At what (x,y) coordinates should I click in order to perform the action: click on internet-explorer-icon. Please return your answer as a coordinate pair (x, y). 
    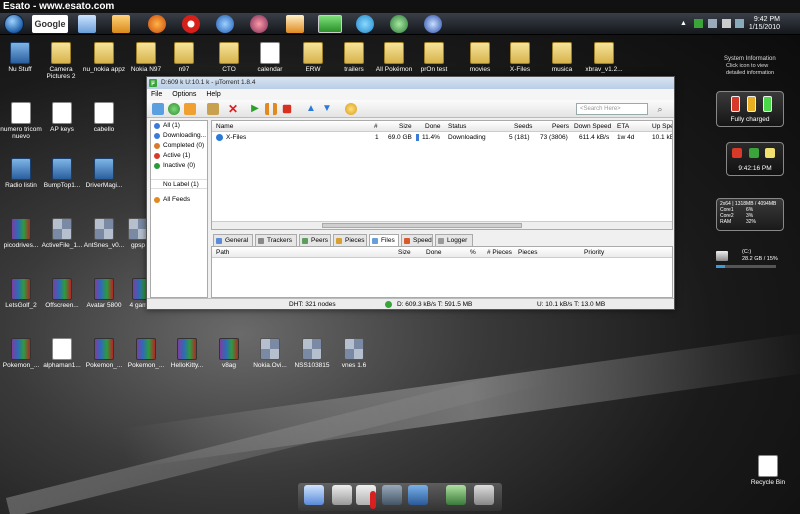
    Looking at the image, I should click on (225, 24).